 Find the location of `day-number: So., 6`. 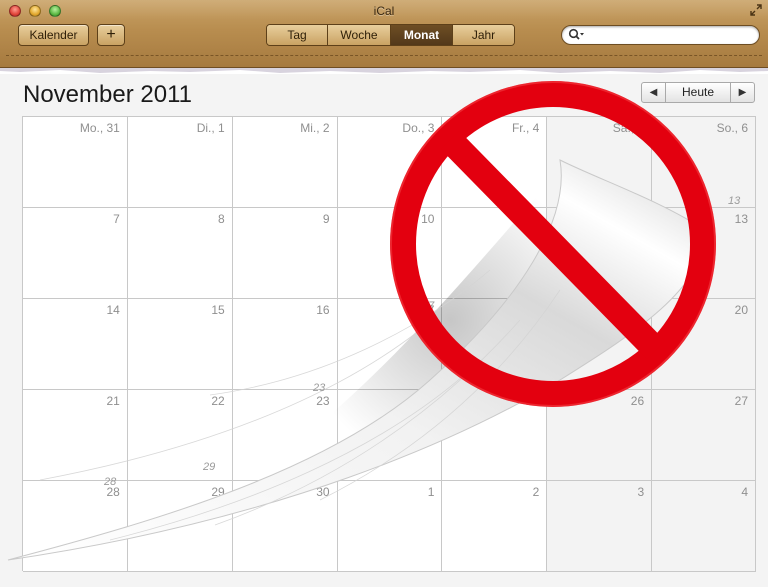

day-number: So., 6 is located at coordinates (732, 128).